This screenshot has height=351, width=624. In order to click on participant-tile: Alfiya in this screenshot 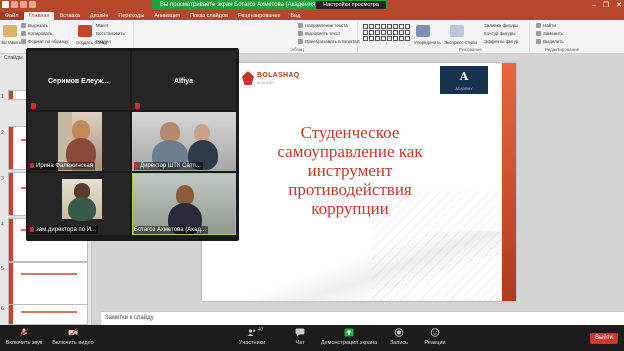, I will do `click(184, 80)`.